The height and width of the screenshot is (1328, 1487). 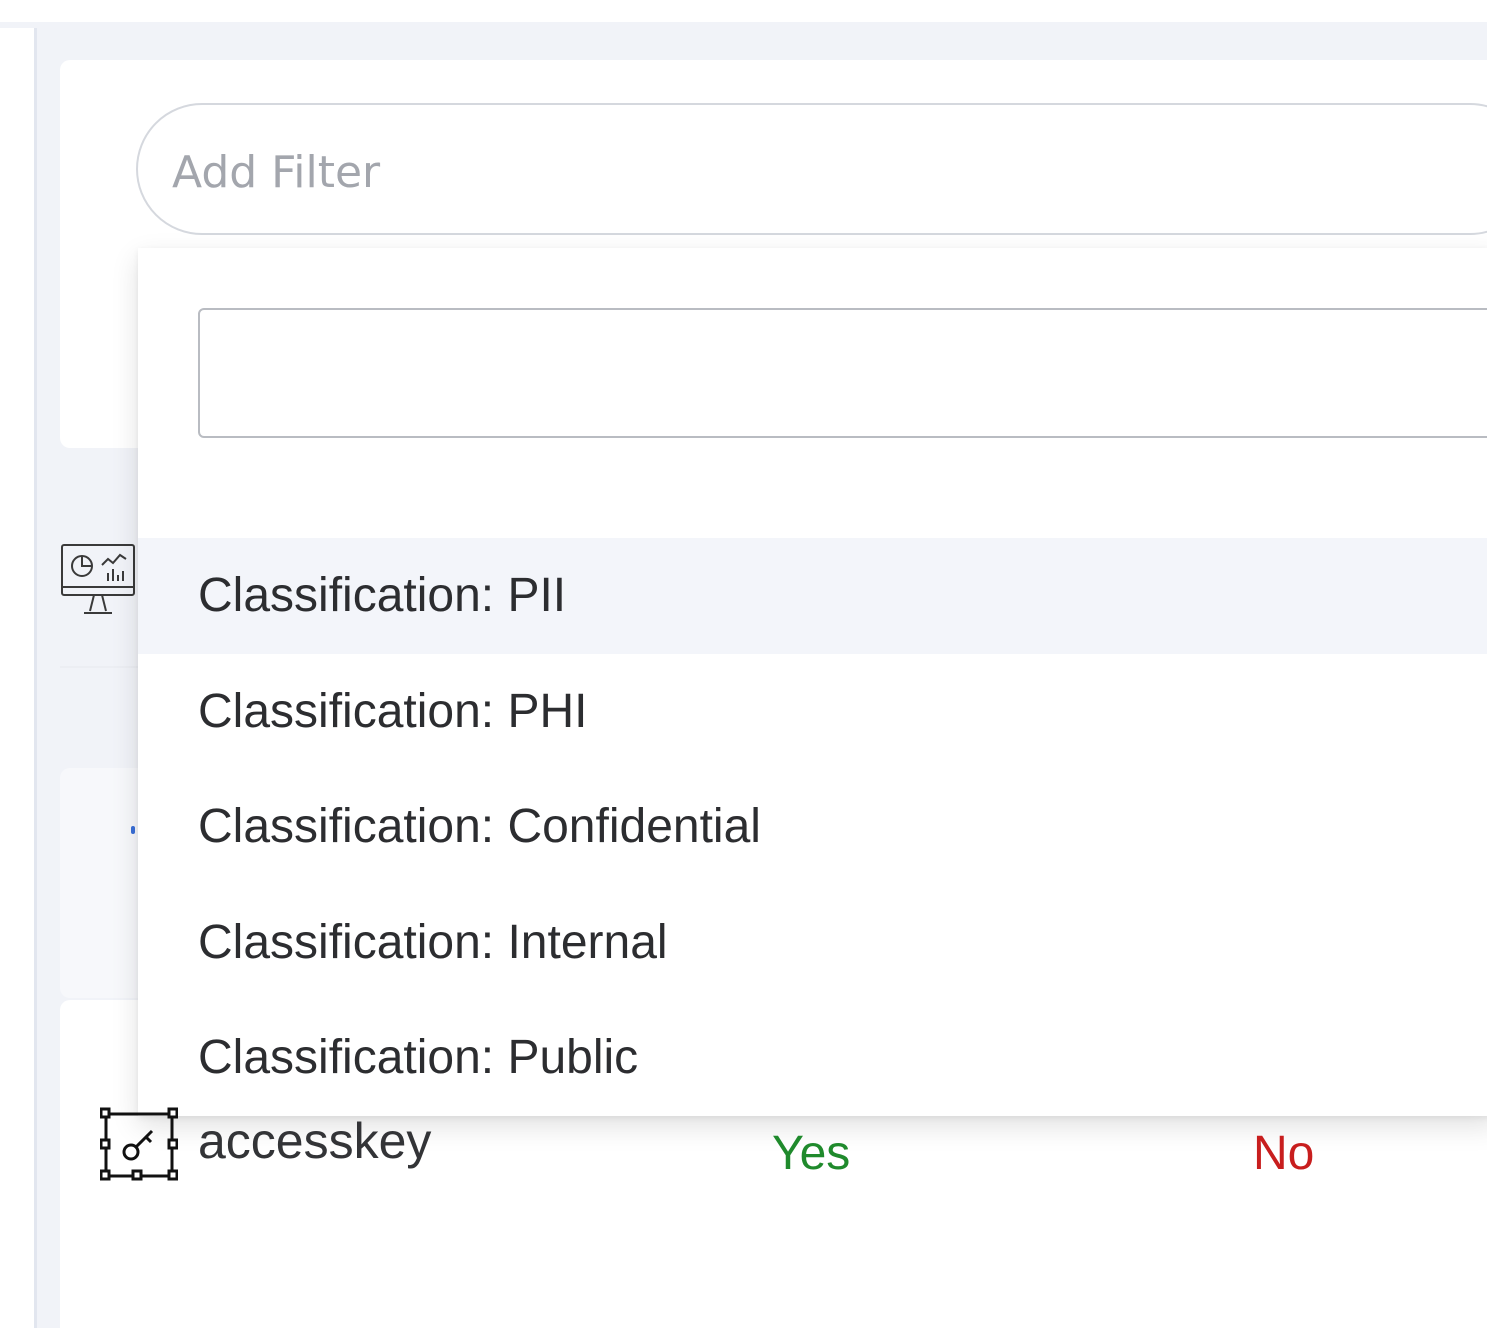 What do you see at coordinates (314, 1141) in the screenshot?
I see `table-row-name: accesskey` at bounding box center [314, 1141].